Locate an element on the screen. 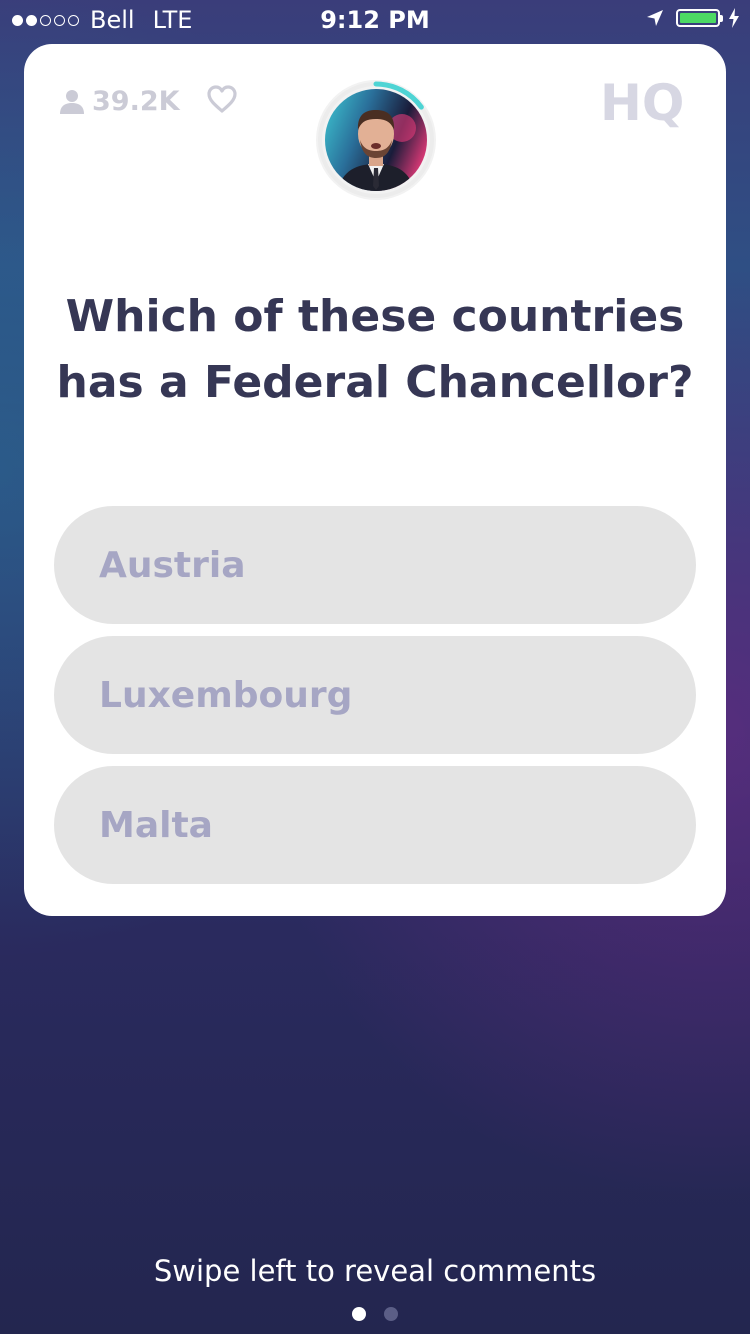  status-right is located at coordinates (693, 18).